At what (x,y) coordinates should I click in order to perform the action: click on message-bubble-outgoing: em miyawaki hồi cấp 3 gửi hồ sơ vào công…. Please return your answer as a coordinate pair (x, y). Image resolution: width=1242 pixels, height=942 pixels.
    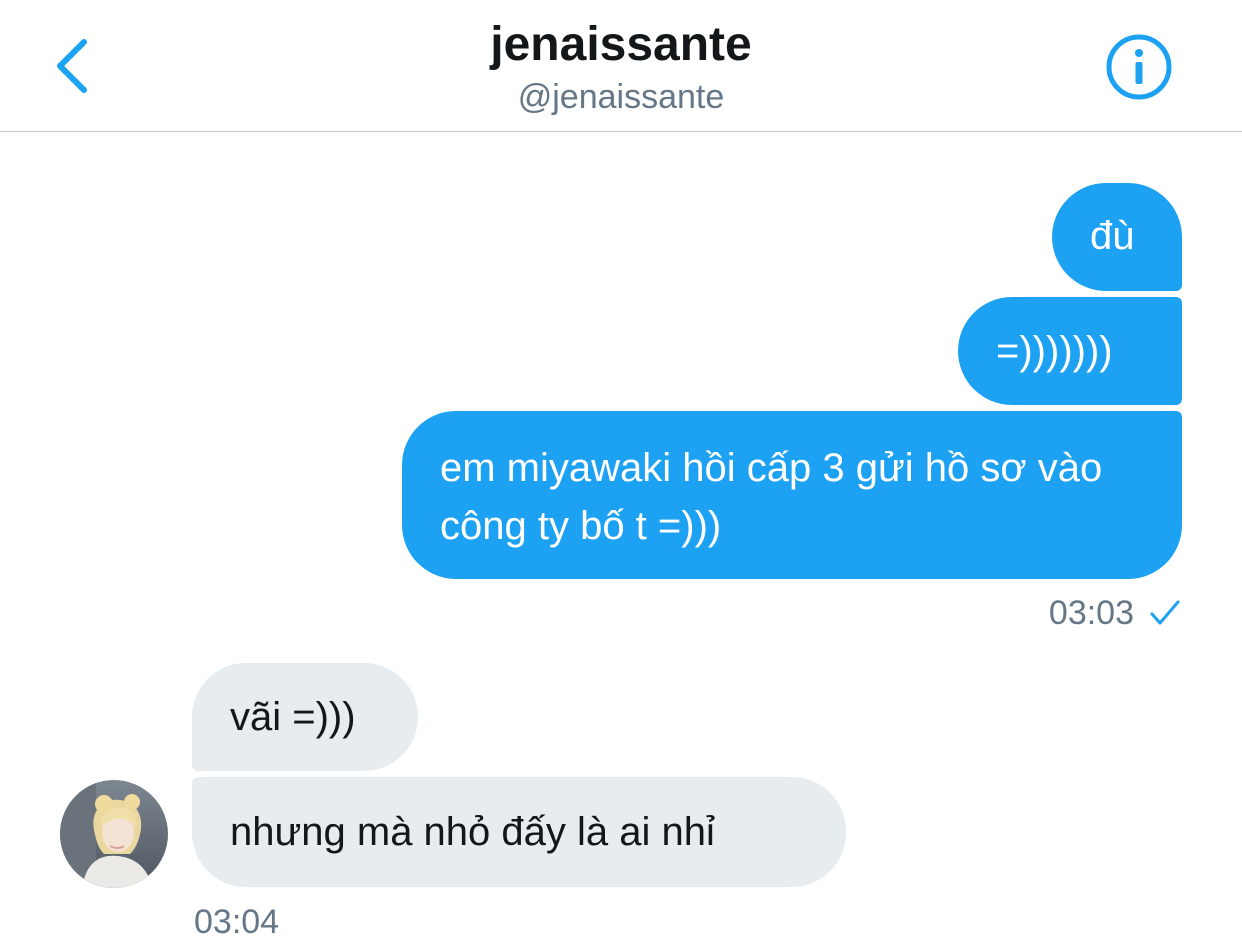
    Looking at the image, I should click on (792, 495).